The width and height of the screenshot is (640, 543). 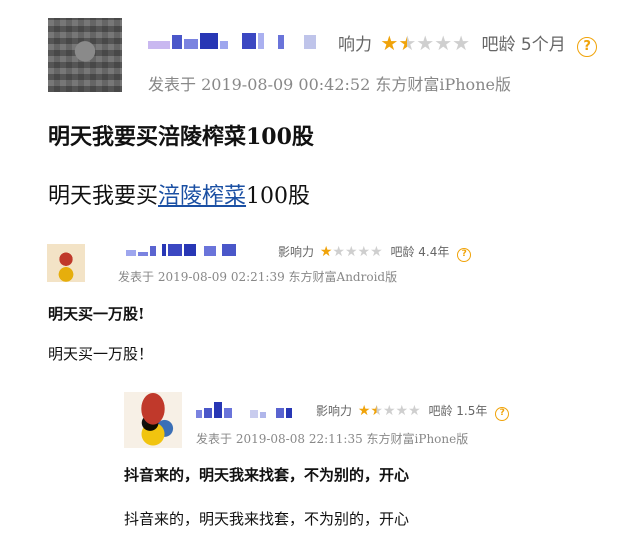 What do you see at coordinates (332, 439) in the screenshot?
I see `post-timestamp: 发表于 2019-08-08 22:11:35 东方财富iPhone版` at bounding box center [332, 439].